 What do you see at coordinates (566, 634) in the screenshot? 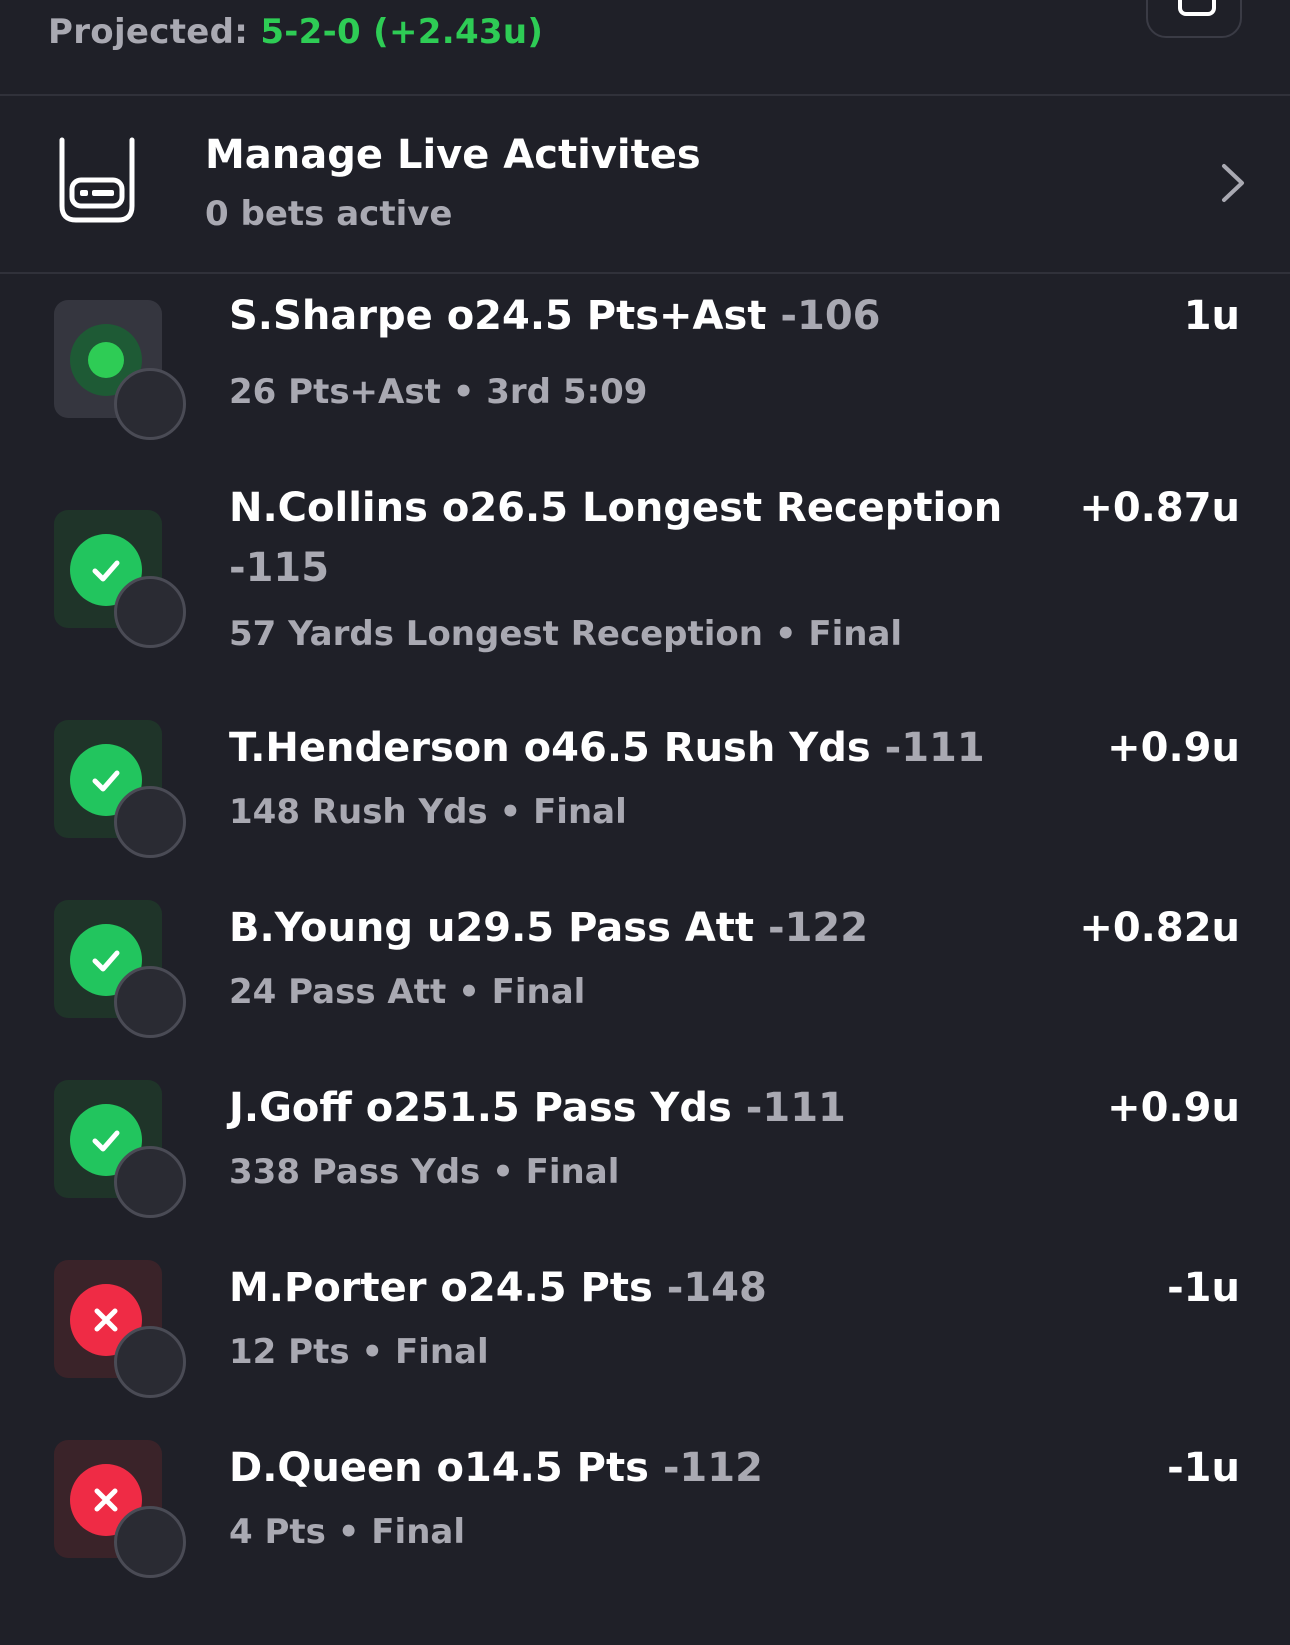
I see `bet-detail: 57 Yards Longest Reception • Final` at bounding box center [566, 634].